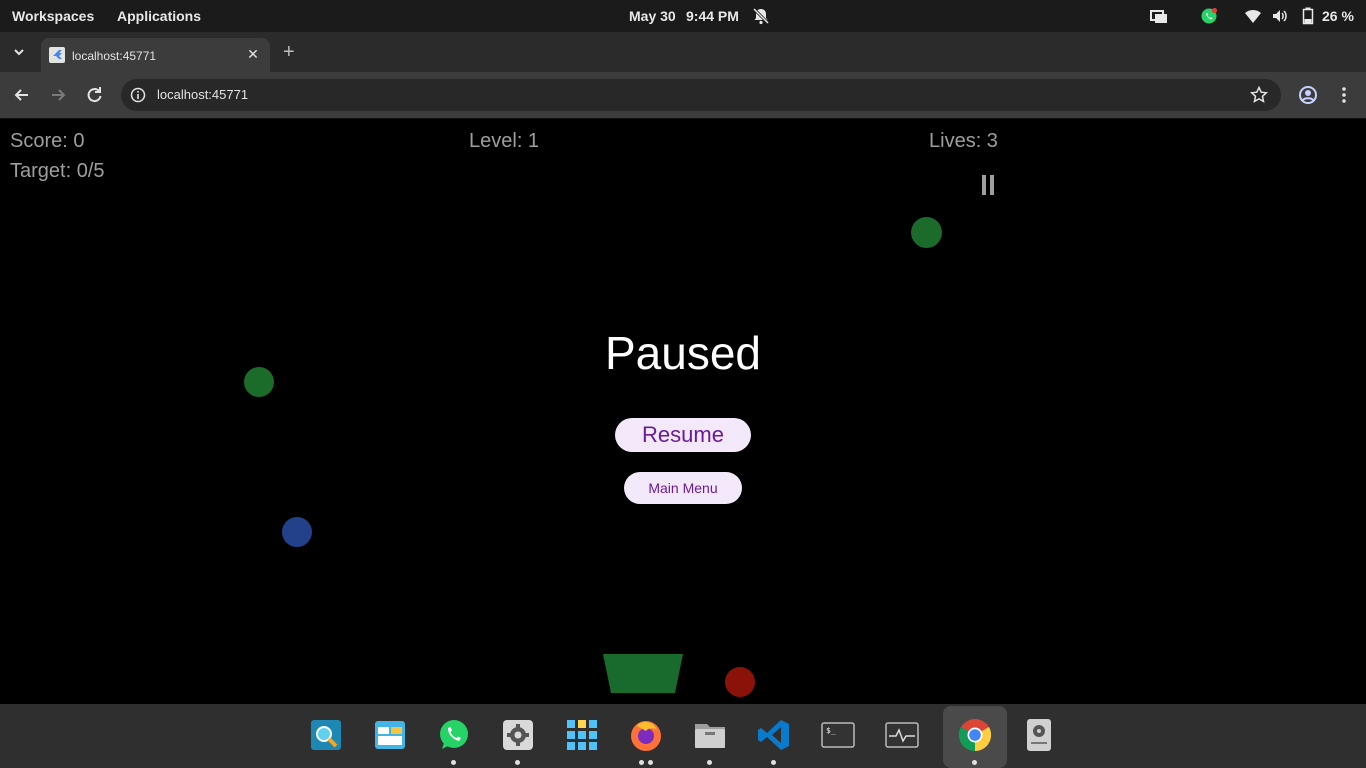 This screenshot has height=768, width=1366. Describe the element at coordinates (963, 141) in the screenshot. I see `lives-text: Lives: 3` at that location.